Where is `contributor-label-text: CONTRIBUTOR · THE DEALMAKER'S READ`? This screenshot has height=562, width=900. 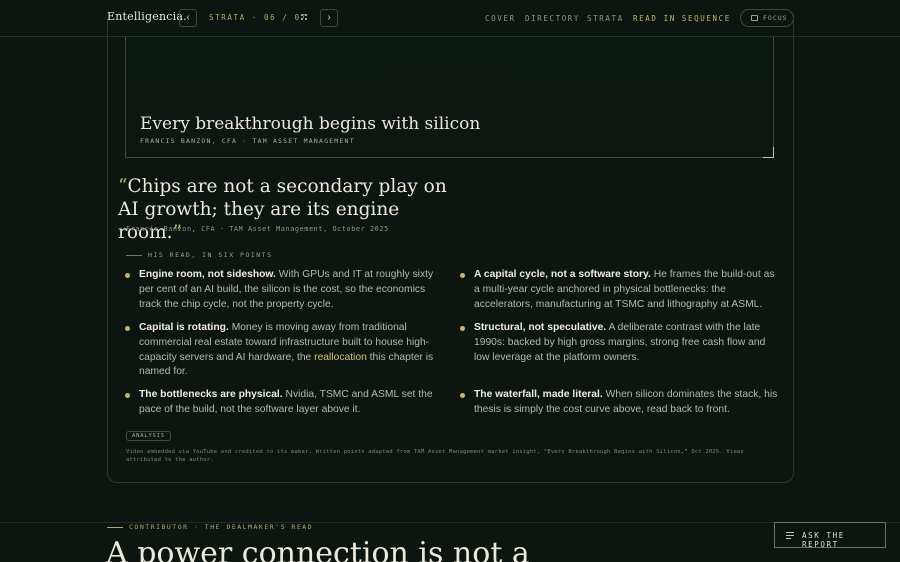 contributor-label-text: CONTRIBUTOR · THE DEALMAKER'S READ is located at coordinates (221, 527).